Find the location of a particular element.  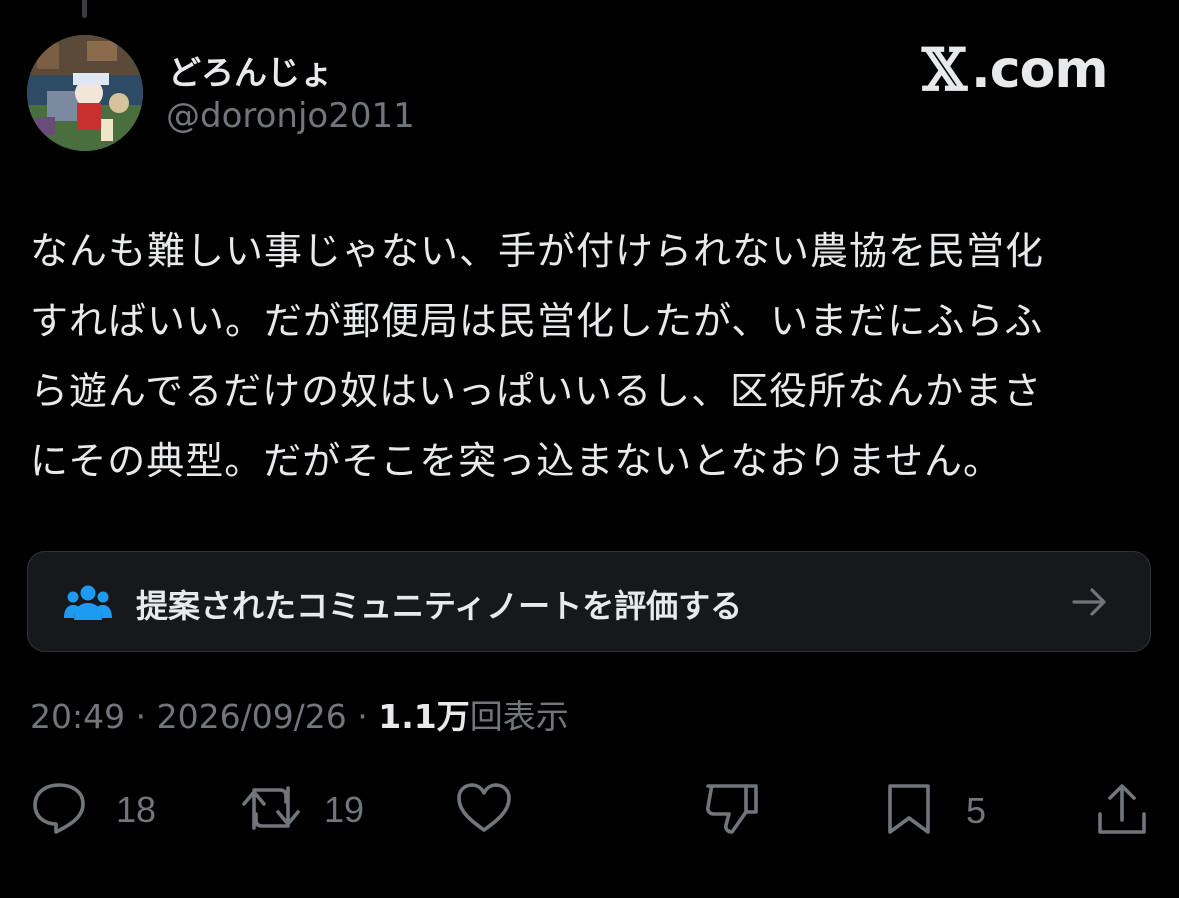

tweet-line: ら遊んでるだけの奴はいっぱいいるし、区役所なんかまさ is located at coordinates (536, 391).